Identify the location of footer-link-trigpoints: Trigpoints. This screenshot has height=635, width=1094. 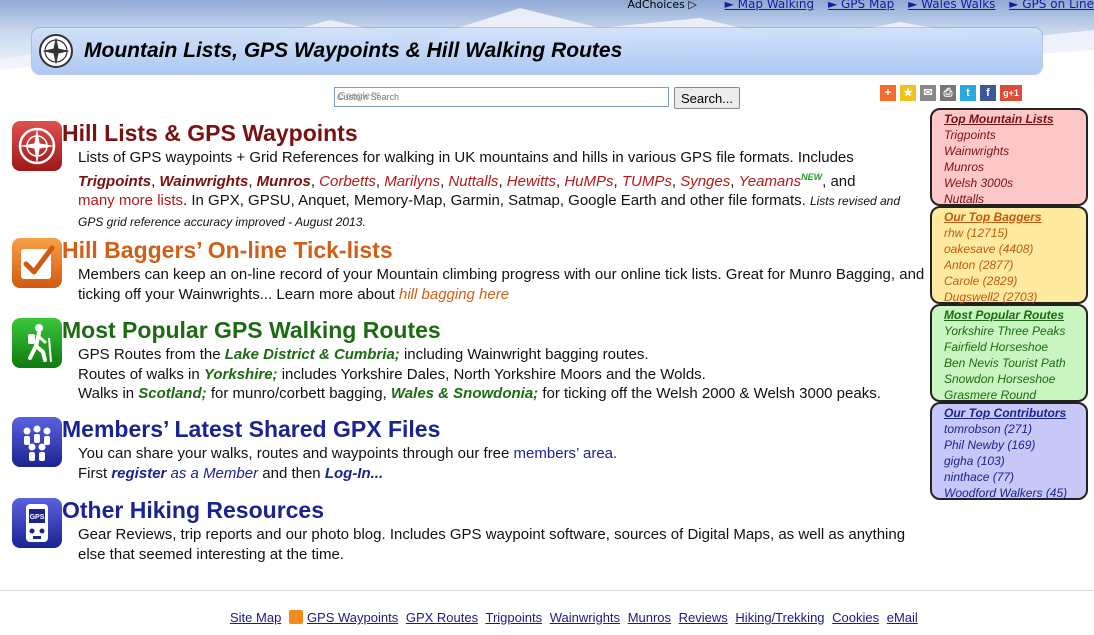
(514, 617).